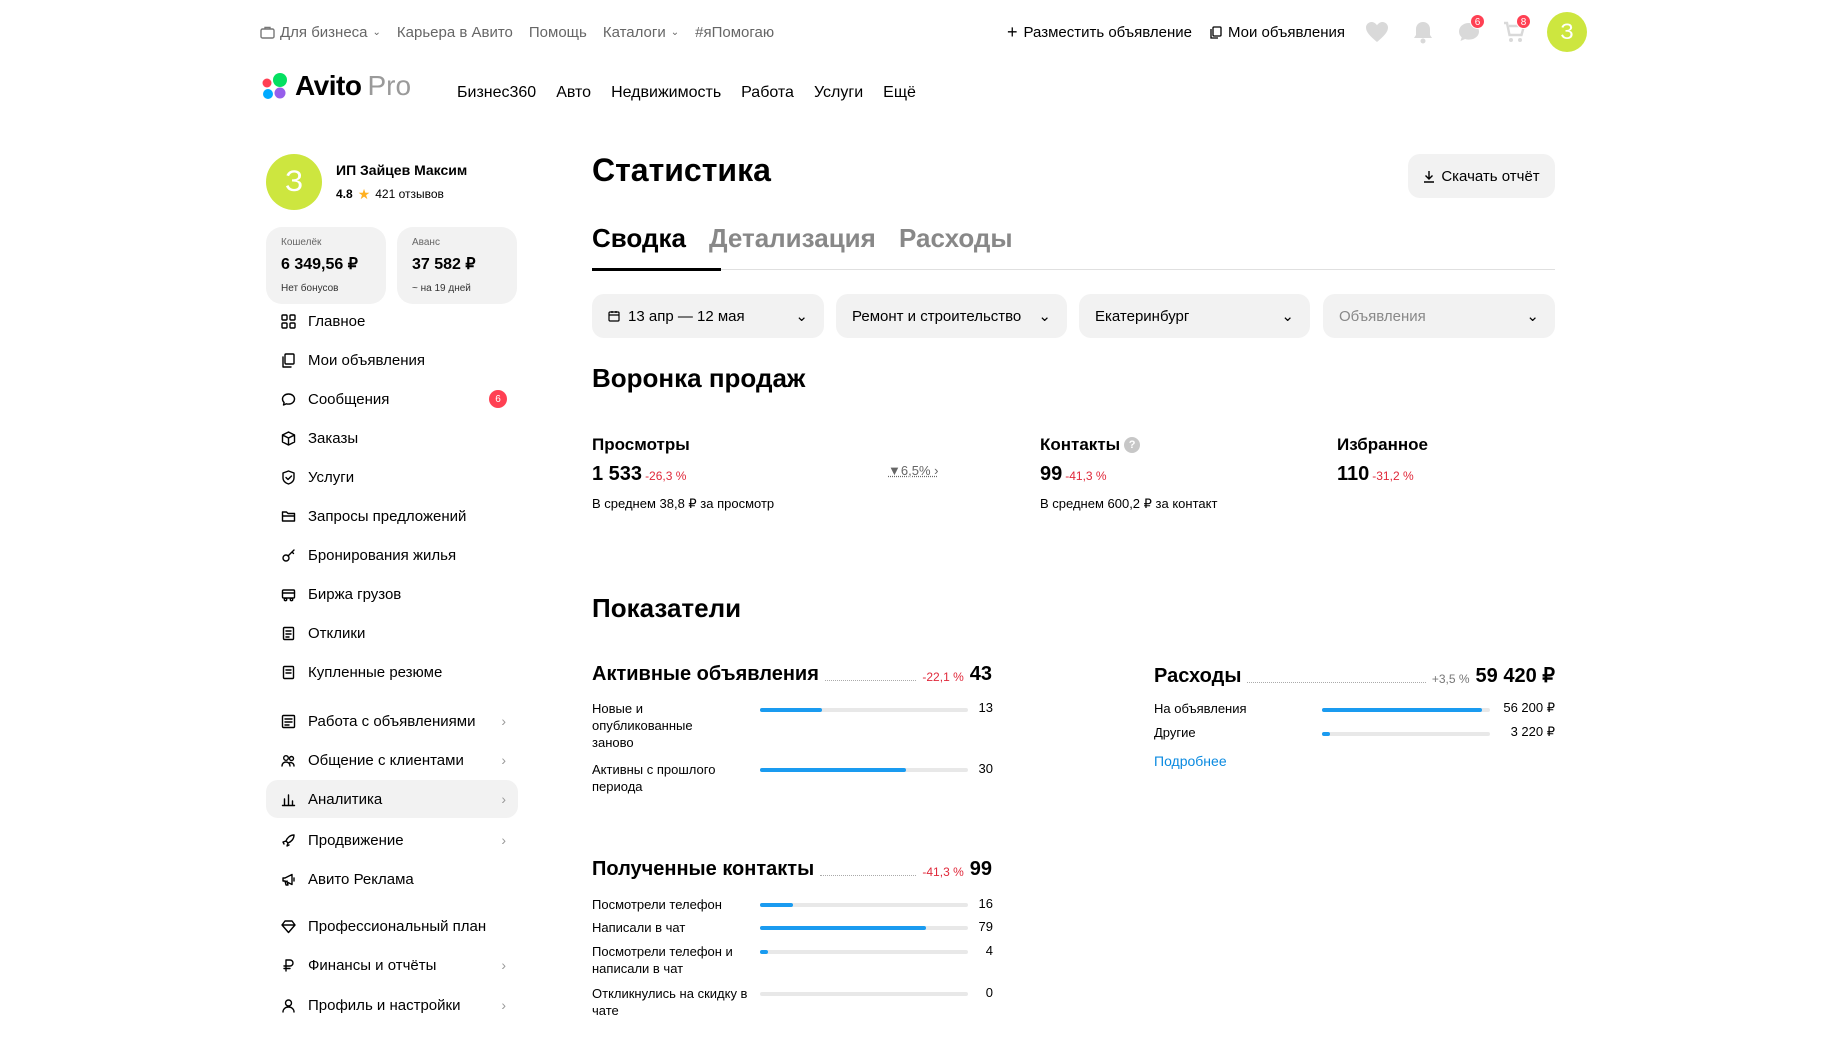  I want to click on metric-row-value: 30, so click(985, 768).